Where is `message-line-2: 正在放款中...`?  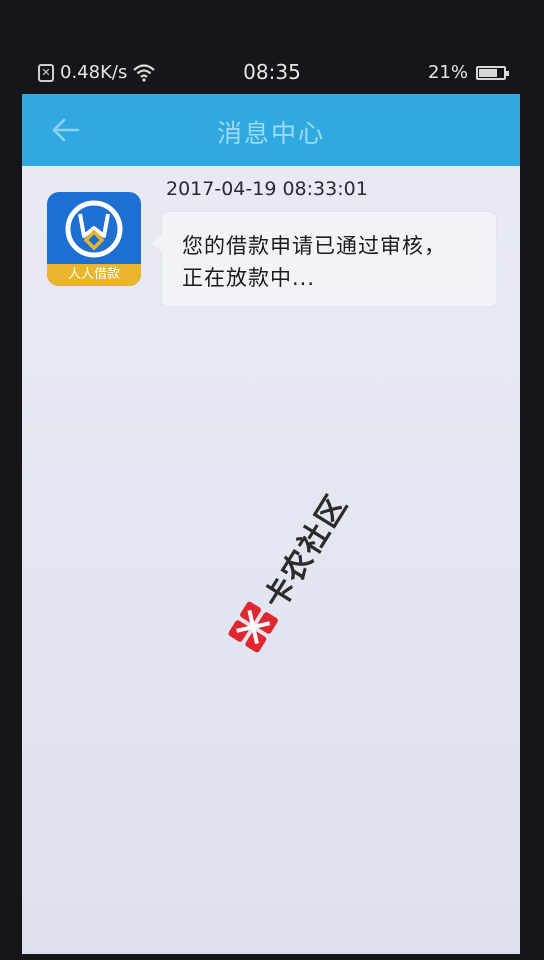
message-line-2: 正在放款中... is located at coordinates (249, 278).